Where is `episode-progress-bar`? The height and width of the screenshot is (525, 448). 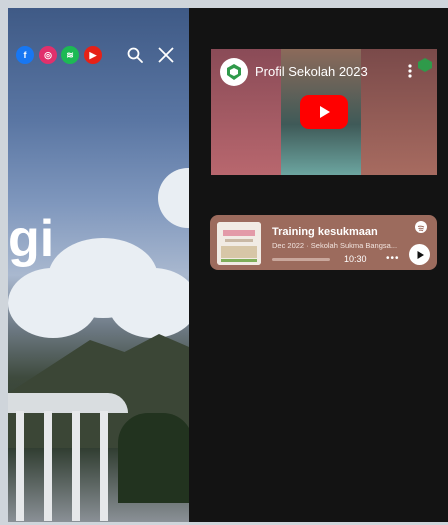
episode-progress-bar is located at coordinates (301, 259).